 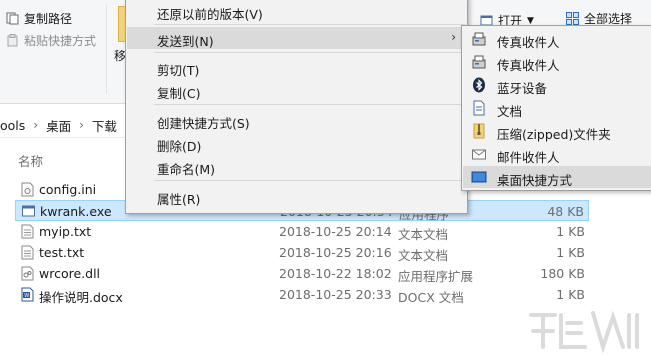 I want to click on table-row: myip.txt 2018-10-25 20:14 文本文档 1 KB, so click(x=302, y=231).